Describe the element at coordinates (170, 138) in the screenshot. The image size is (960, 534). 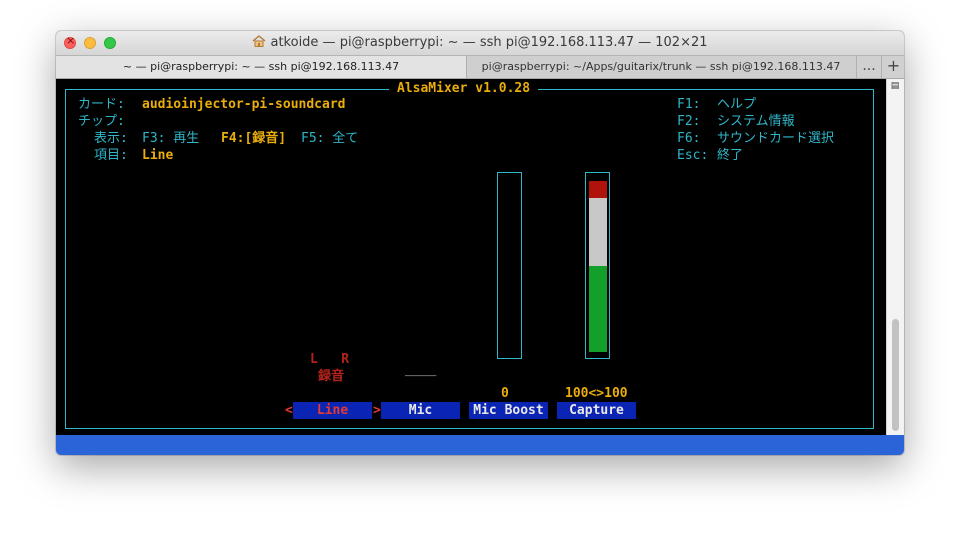
I see `view-playback: F3: 再生` at that location.